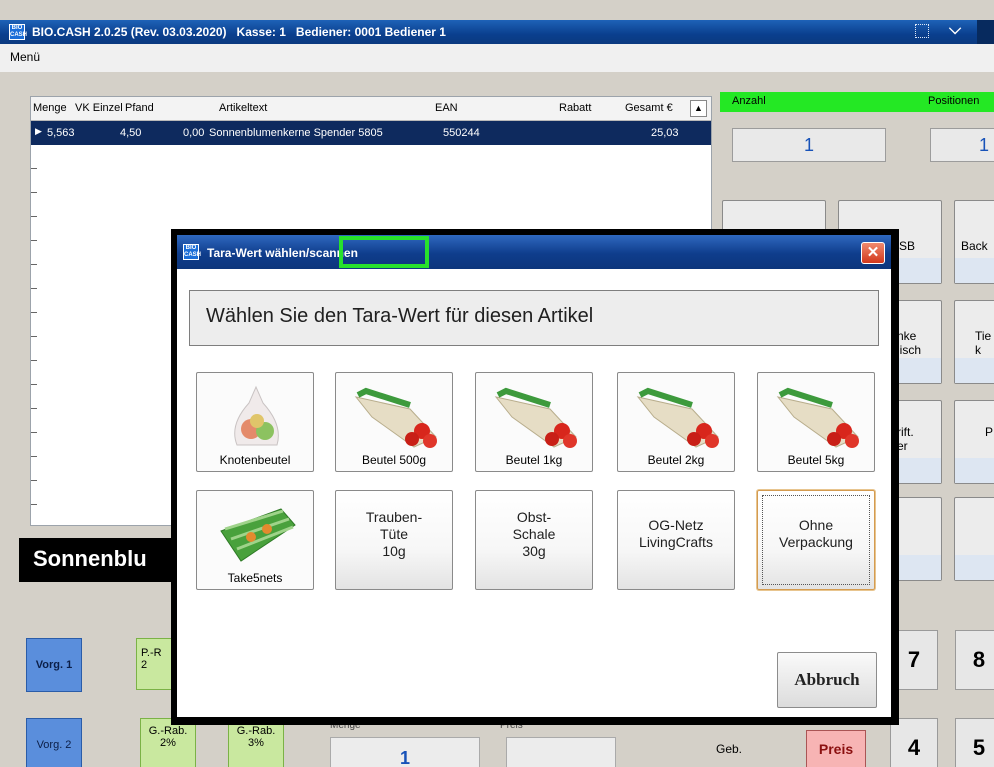  Describe the element at coordinates (857, 102) in the screenshot. I see `counter-header: Anzahl Positionen` at that location.